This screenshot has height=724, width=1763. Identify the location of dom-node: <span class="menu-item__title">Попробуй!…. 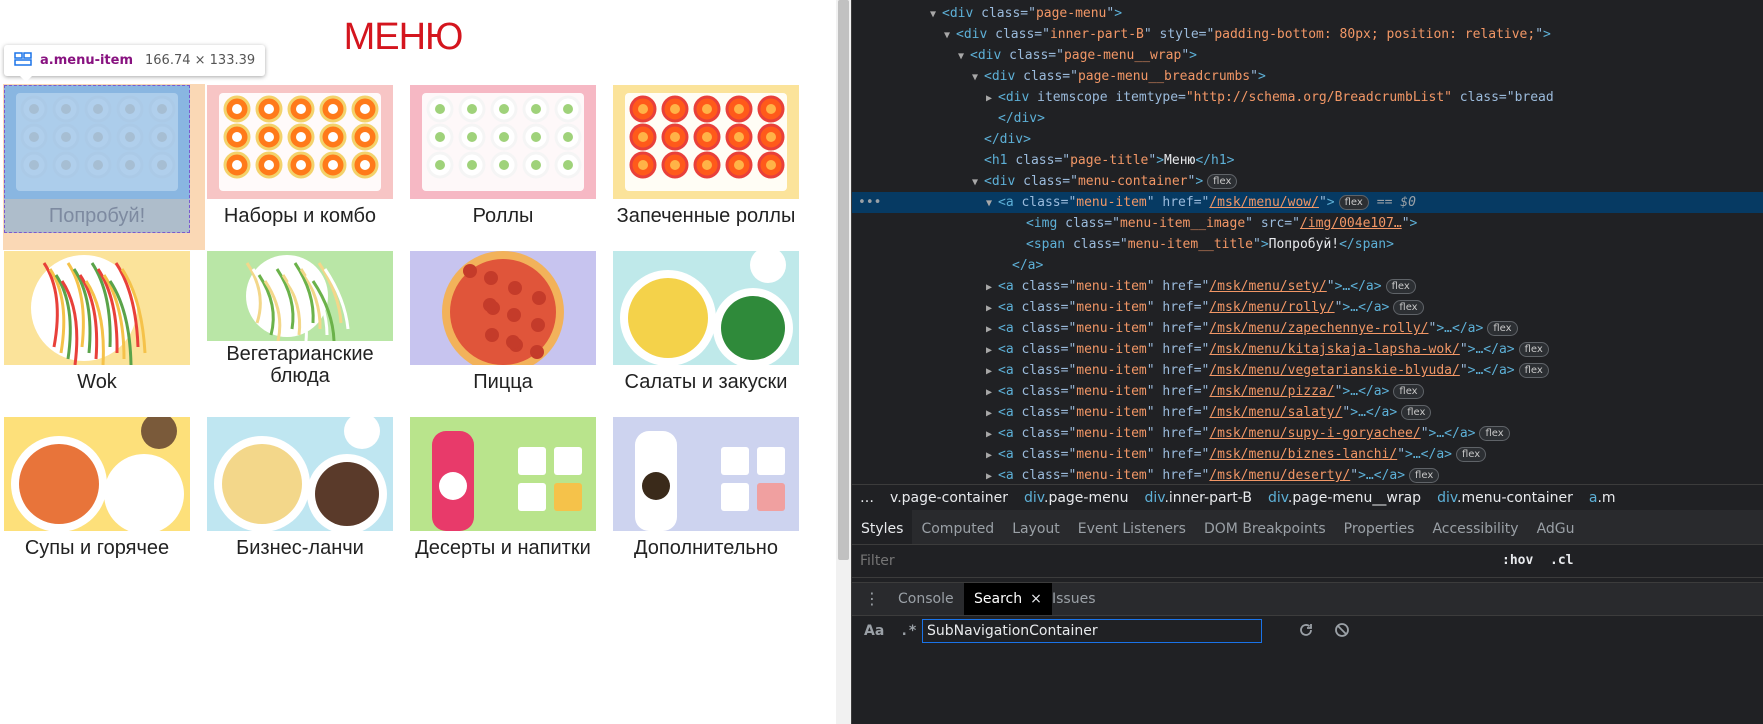
(1307, 244).